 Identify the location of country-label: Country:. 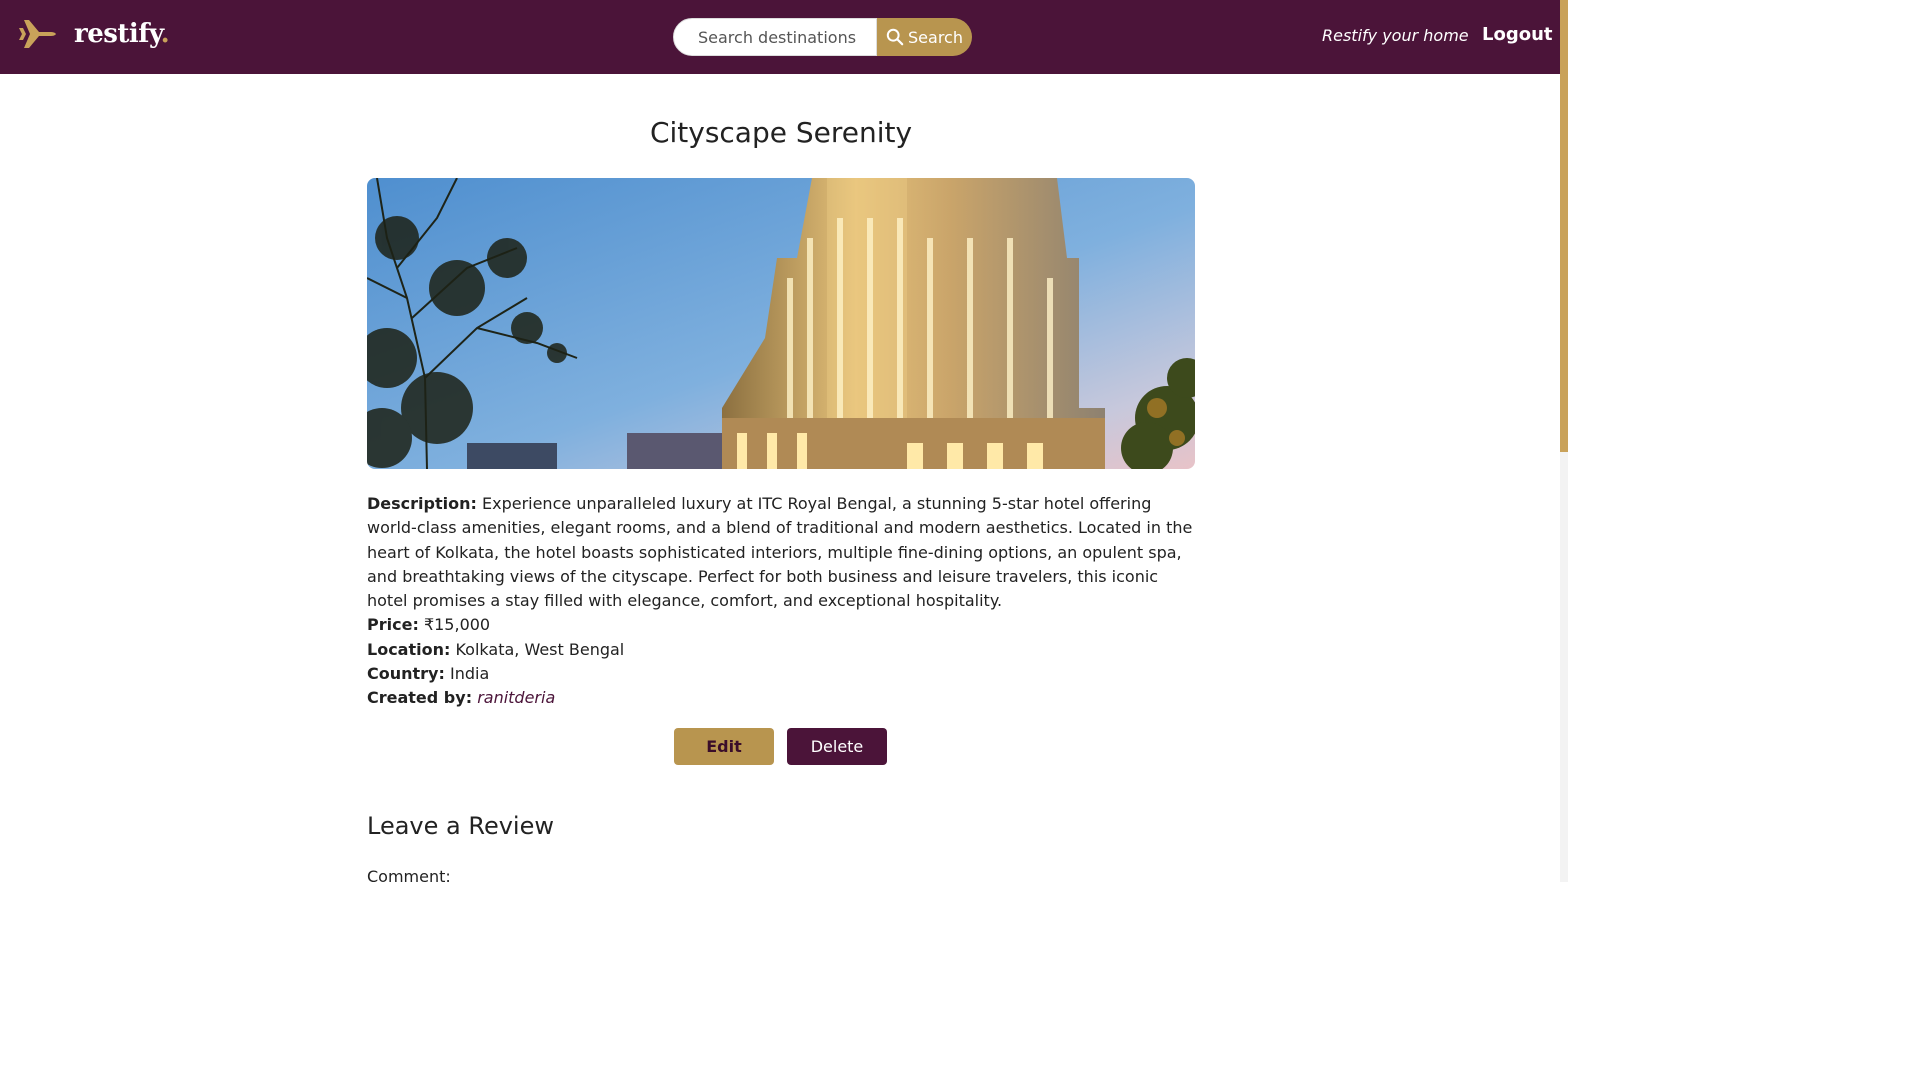
(406, 674).